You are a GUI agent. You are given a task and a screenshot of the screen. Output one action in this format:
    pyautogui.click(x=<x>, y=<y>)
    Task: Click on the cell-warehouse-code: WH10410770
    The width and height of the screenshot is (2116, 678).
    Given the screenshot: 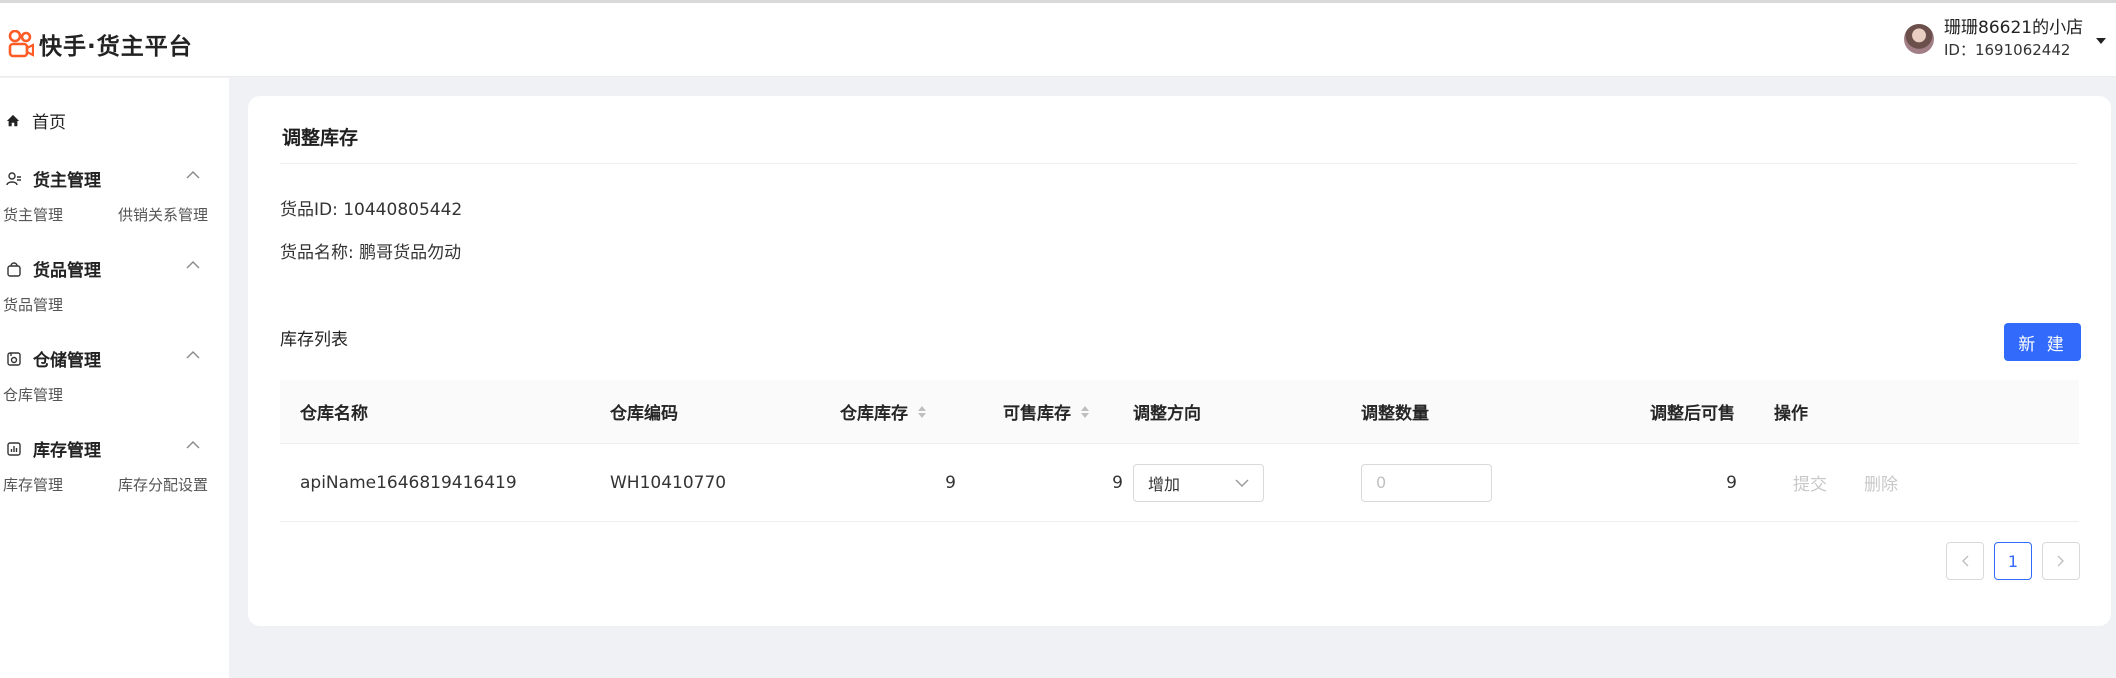 What is the action you would take?
    pyautogui.click(x=668, y=482)
    